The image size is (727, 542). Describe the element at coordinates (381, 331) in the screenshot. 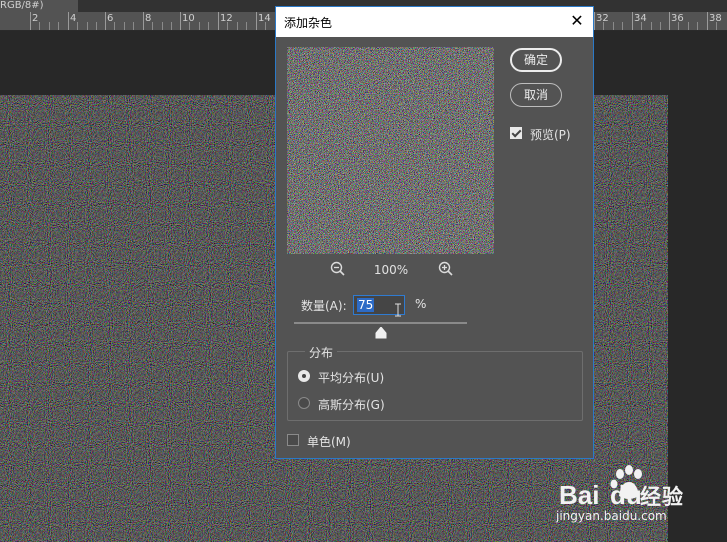

I see `amount-slider-thumb` at that location.